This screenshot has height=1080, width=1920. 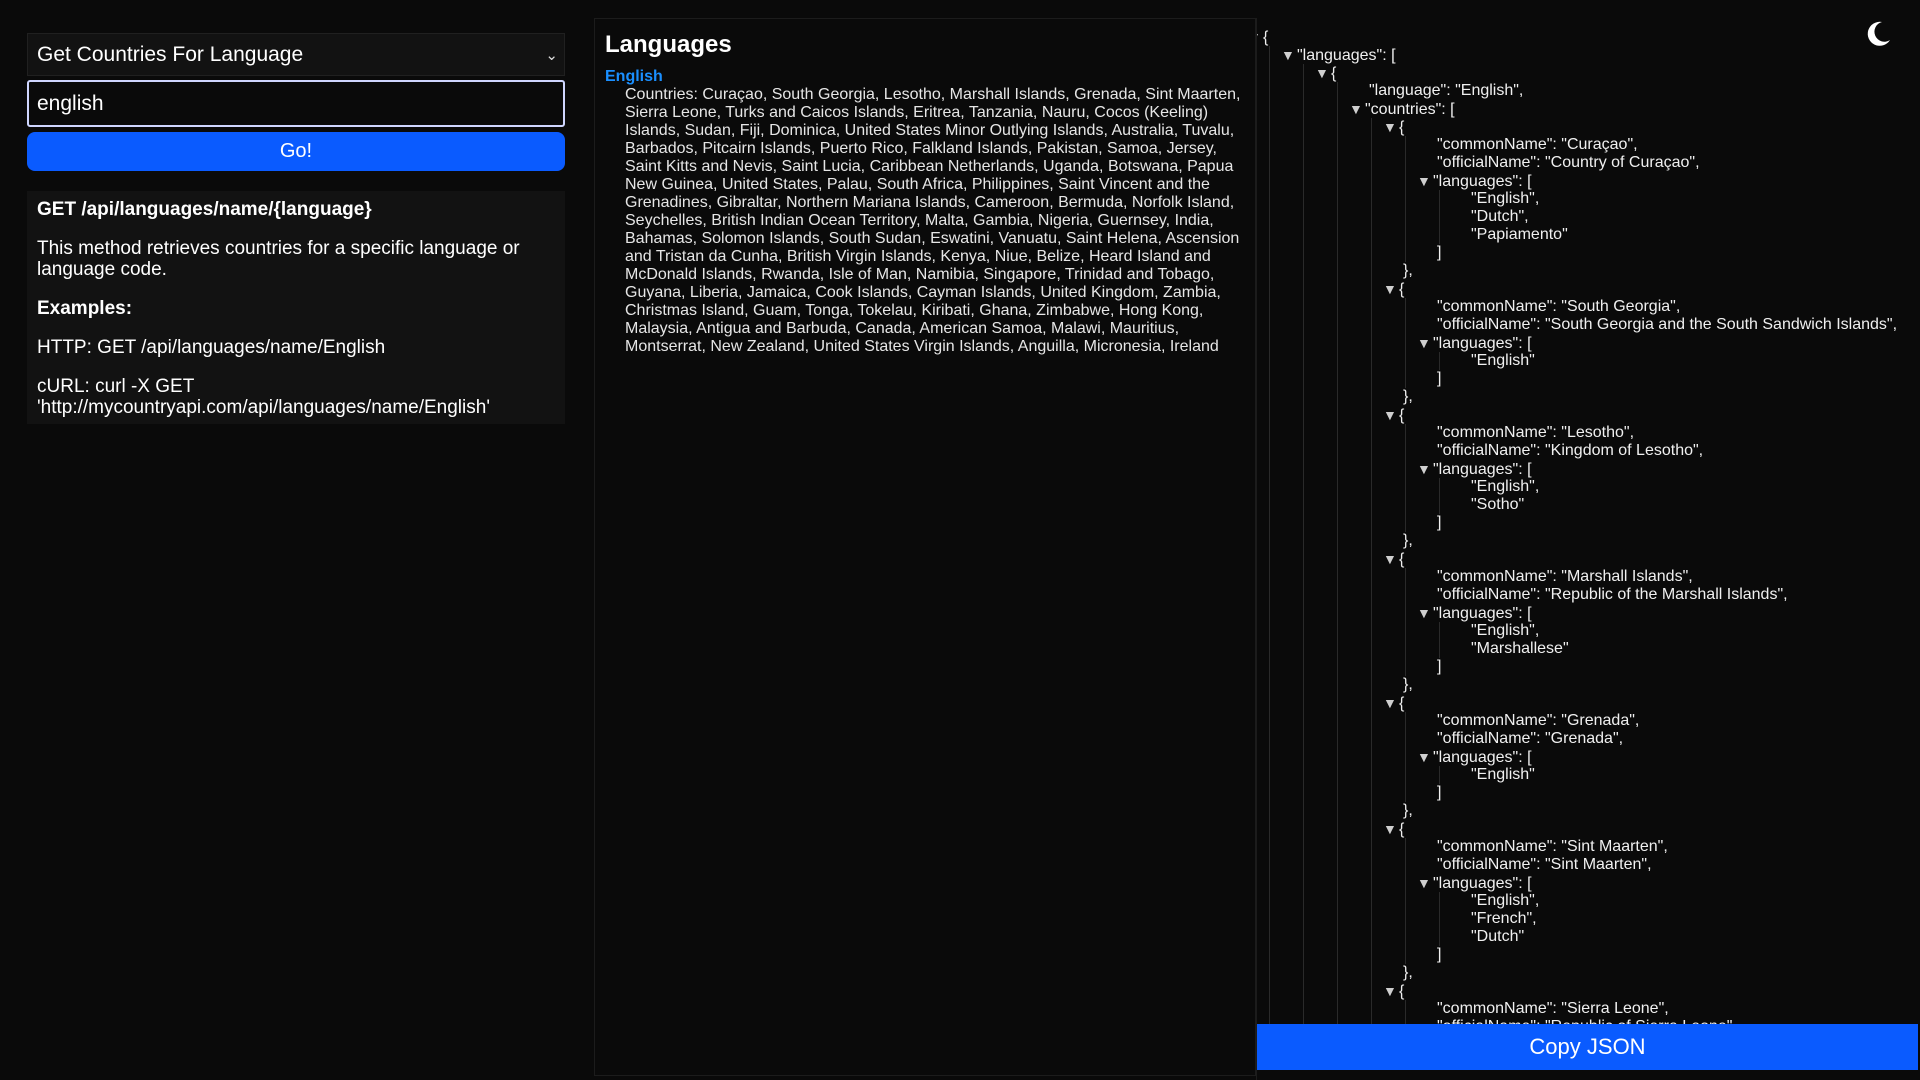 I want to click on json-line-content: "commonName": "Marshall Islands",, so click(x=1565, y=577).